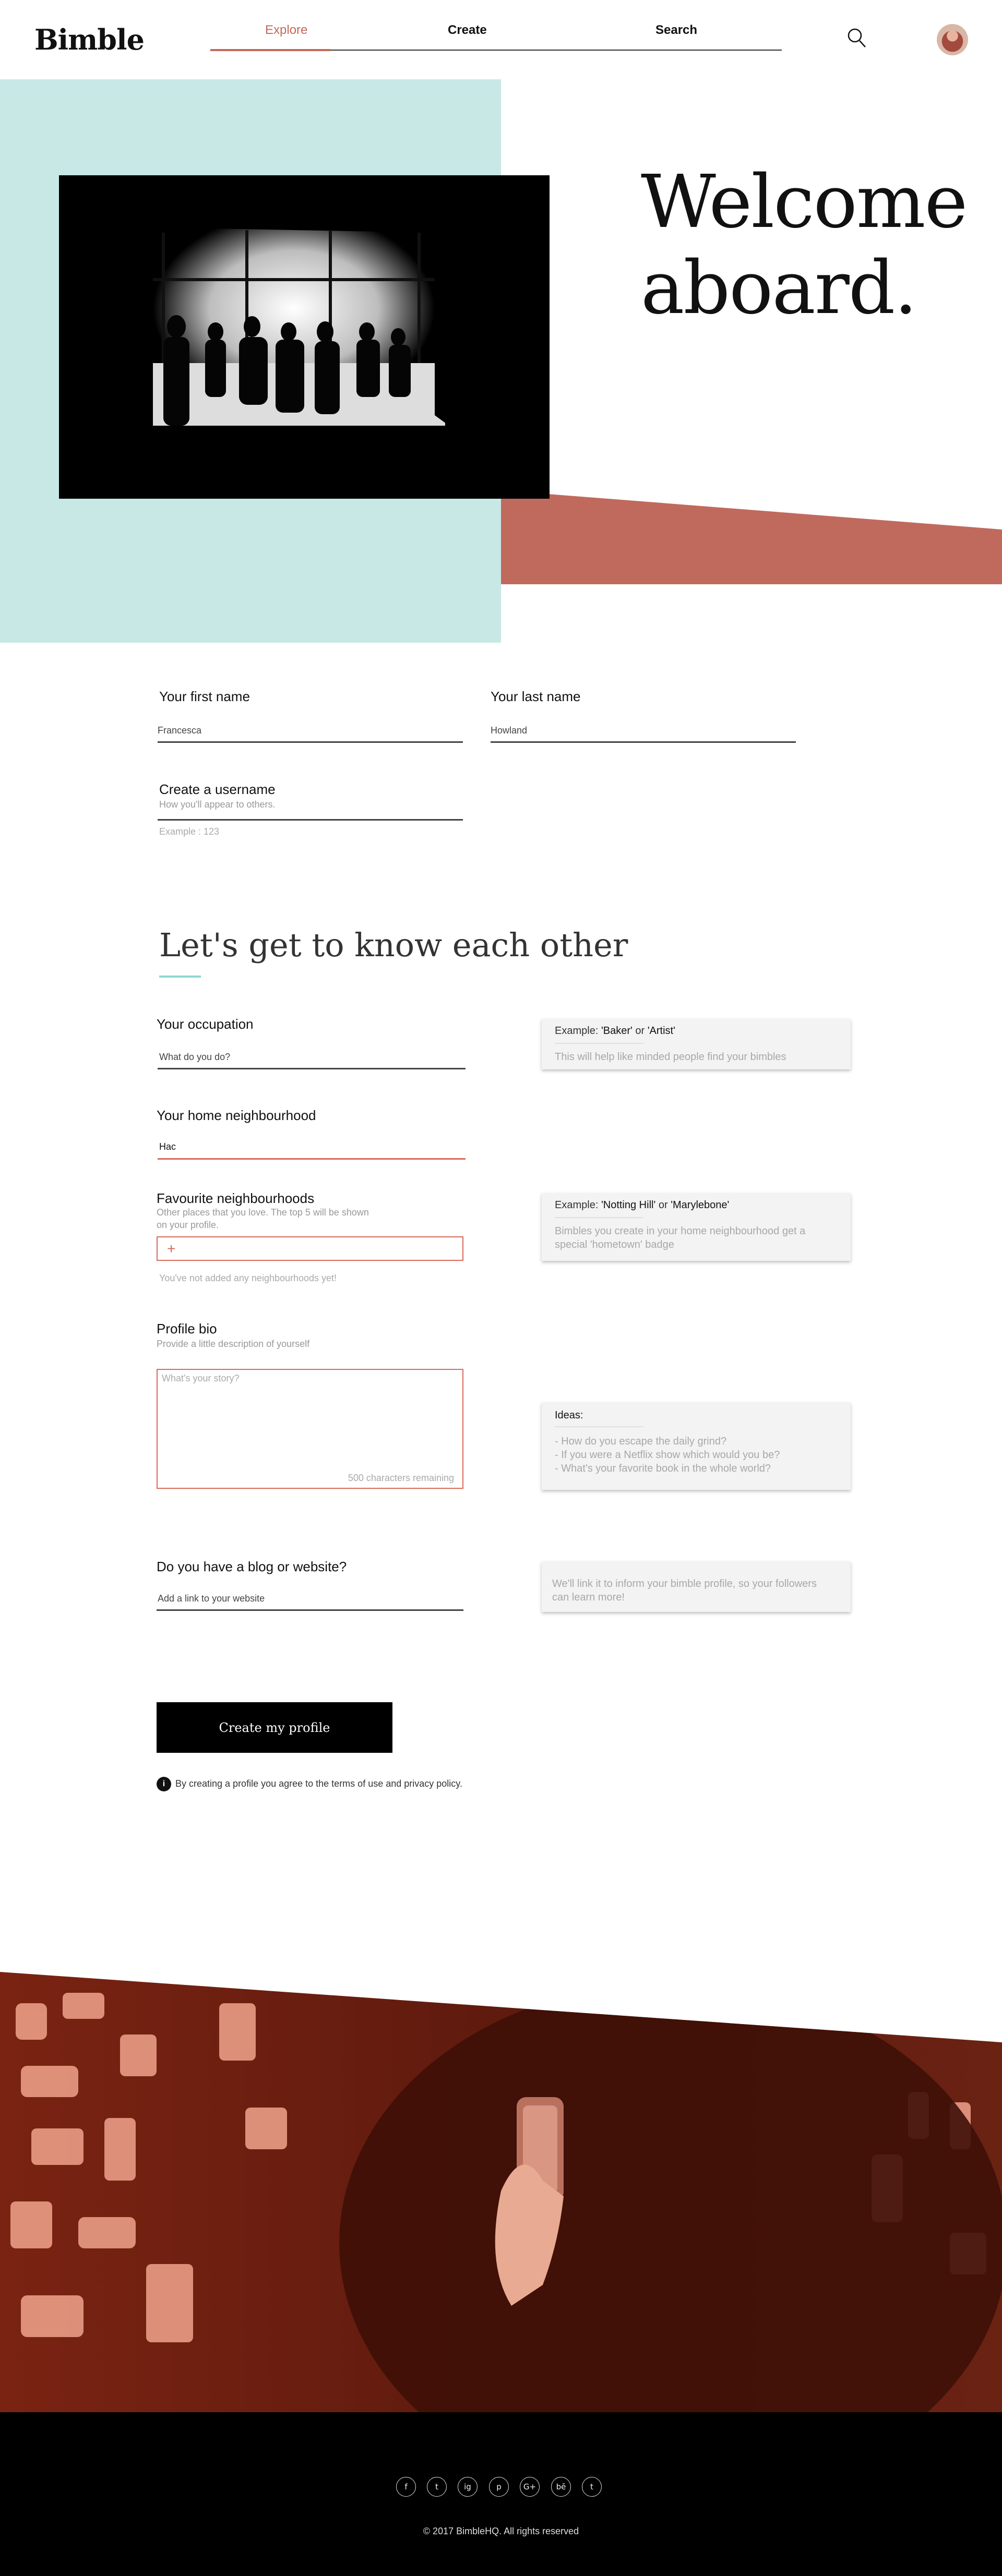 Image resolution: width=1002 pixels, height=2576 pixels. What do you see at coordinates (952, 39) in the screenshot?
I see `user-avatar` at bounding box center [952, 39].